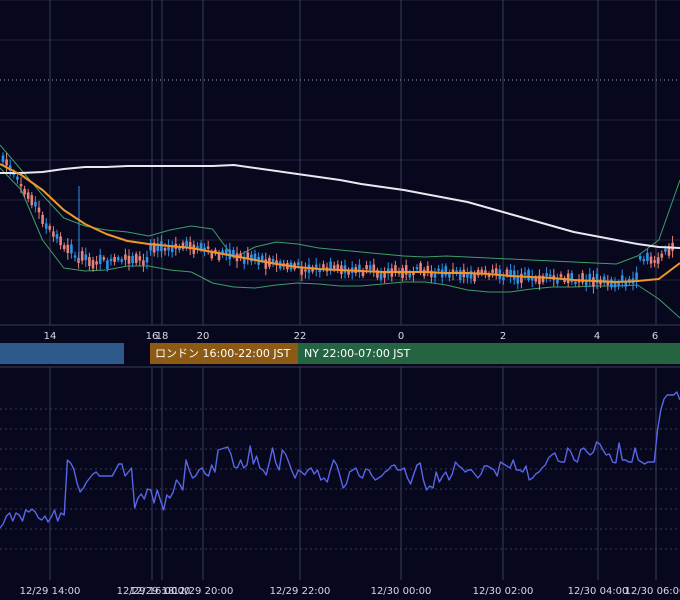  Describe the element at coordinates (300, 591) in the screenshot. I see `oscillator-x-tick-label: 12/29 22:00` at that location.